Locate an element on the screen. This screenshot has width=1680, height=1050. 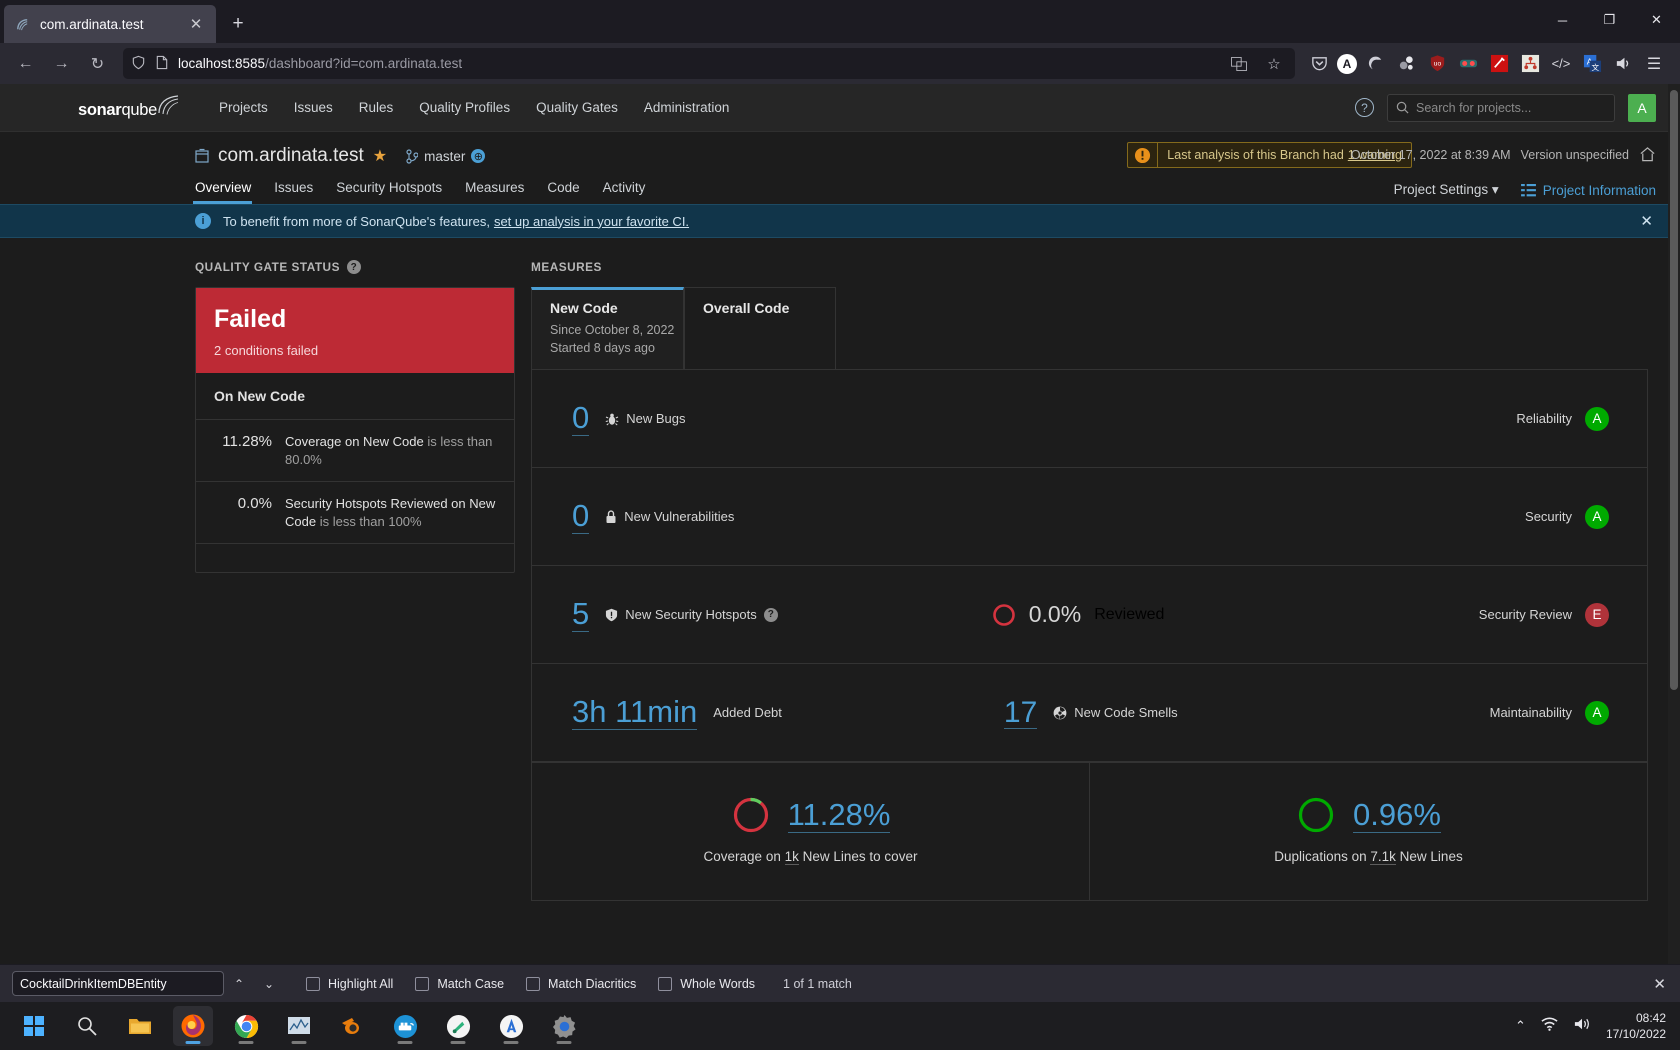
match-diacritics-checkbox: Match Diacritics is located at coordinates (581, 983).